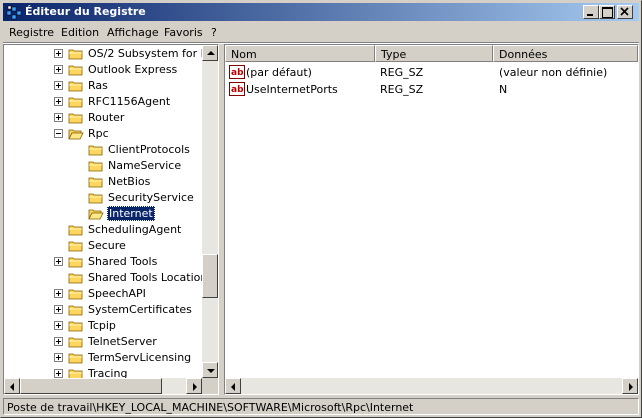 The width and height of the screenshot is (642, 418). Describe the element at coordinates (183, 32) in the screenshot. I see `menu-favoris: Favoris` at that location.